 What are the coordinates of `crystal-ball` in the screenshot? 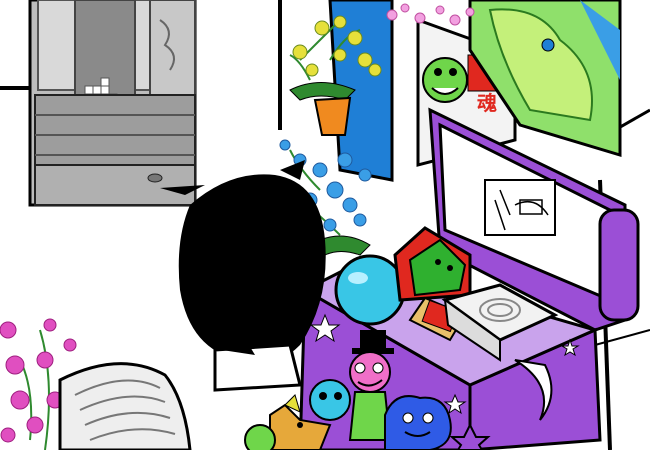 It's located at (370, 290).